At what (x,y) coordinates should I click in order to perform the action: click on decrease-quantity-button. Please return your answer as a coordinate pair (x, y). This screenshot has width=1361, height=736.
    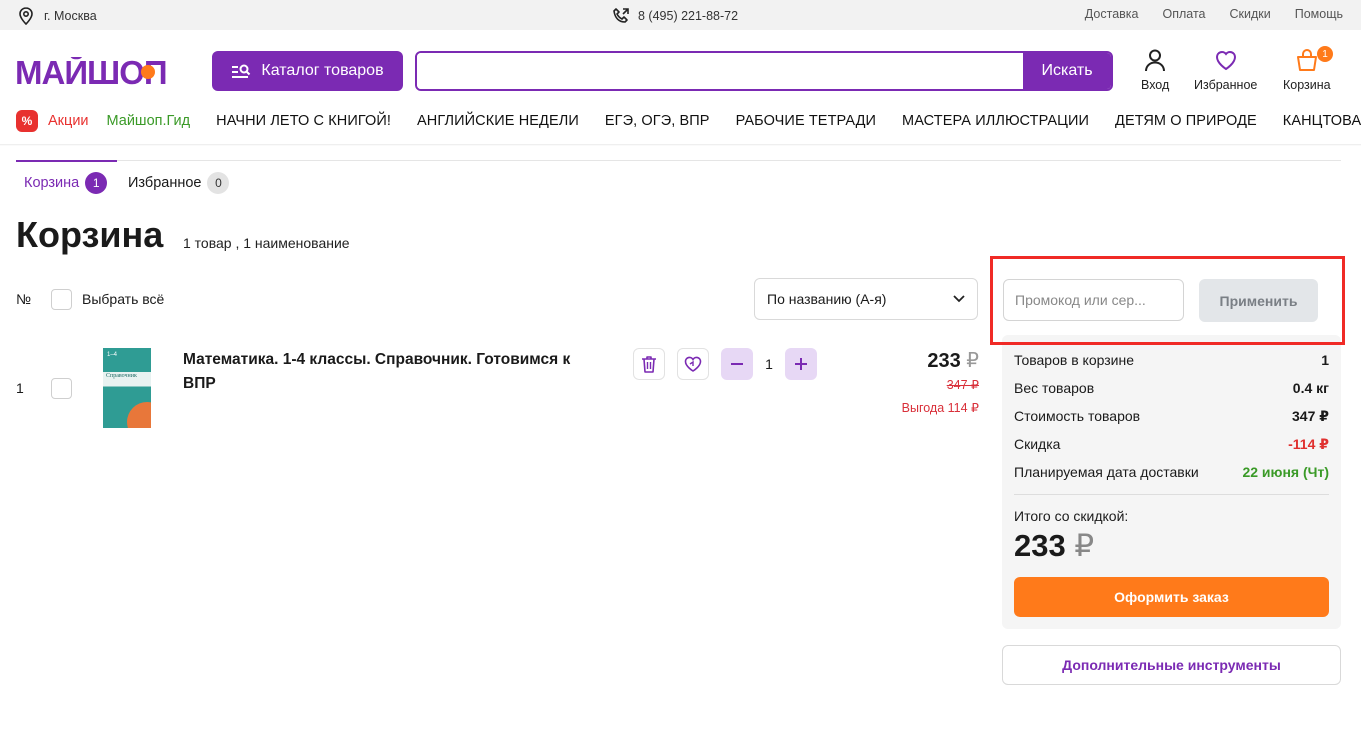
    Looking at the image, I should click on (737, 364).